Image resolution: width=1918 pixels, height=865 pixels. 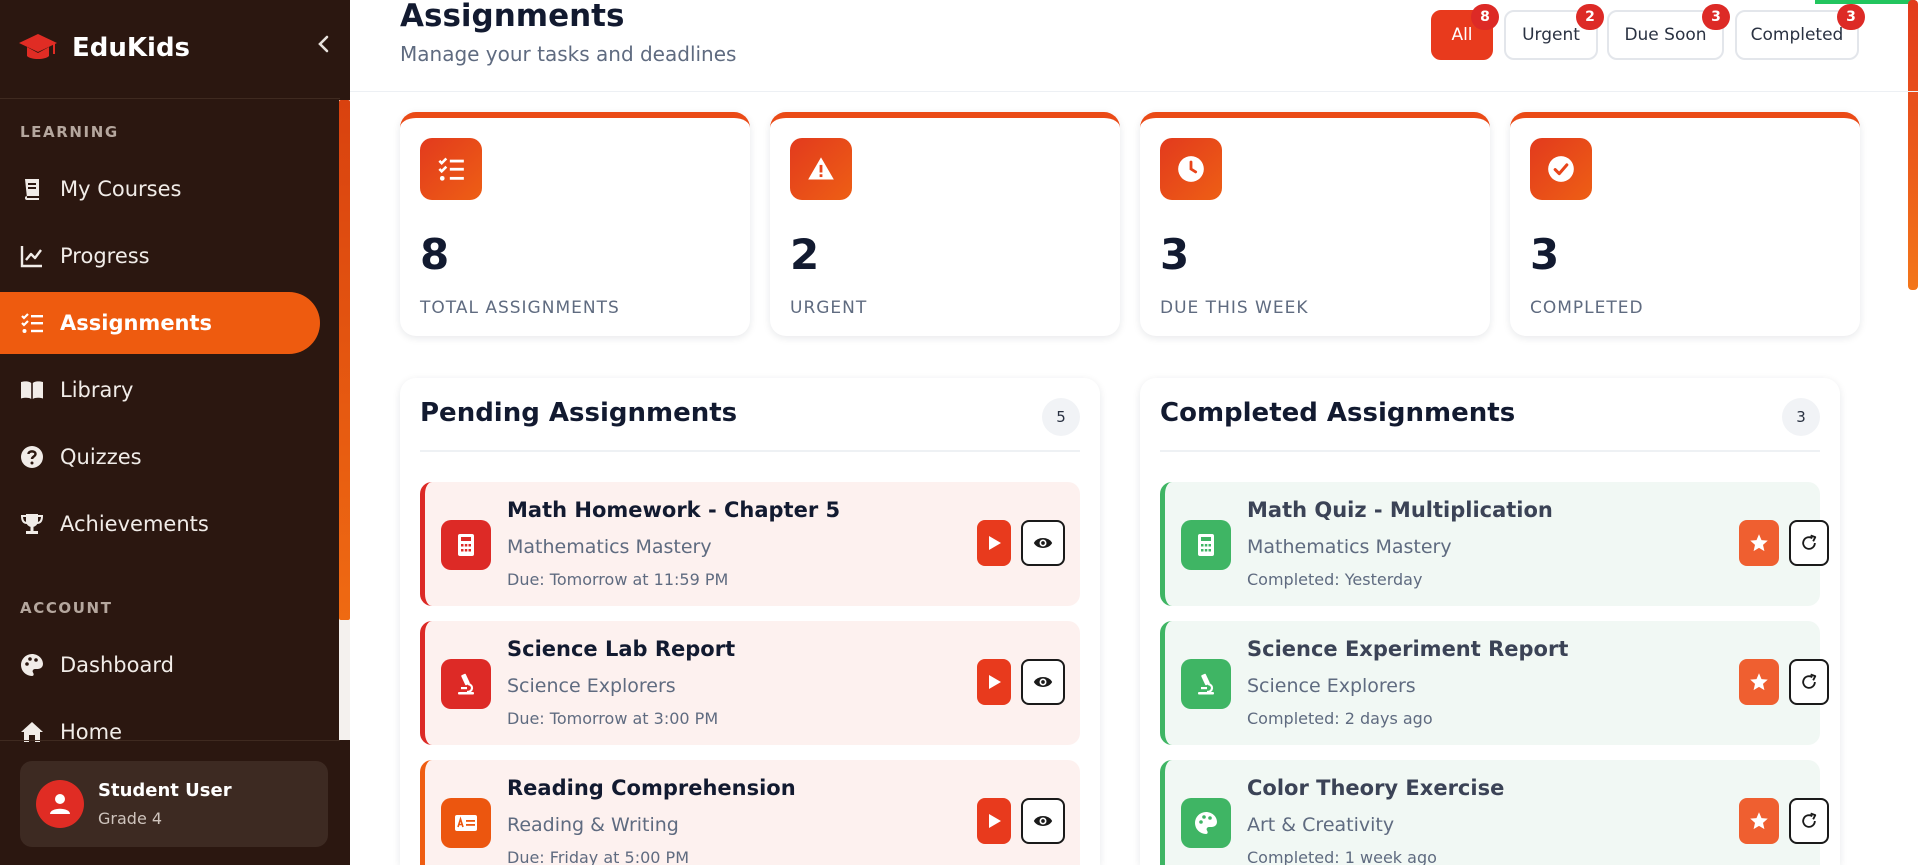 I want to click on sidebar-item-my-courses: My Courses, so click(x=160, y=189).